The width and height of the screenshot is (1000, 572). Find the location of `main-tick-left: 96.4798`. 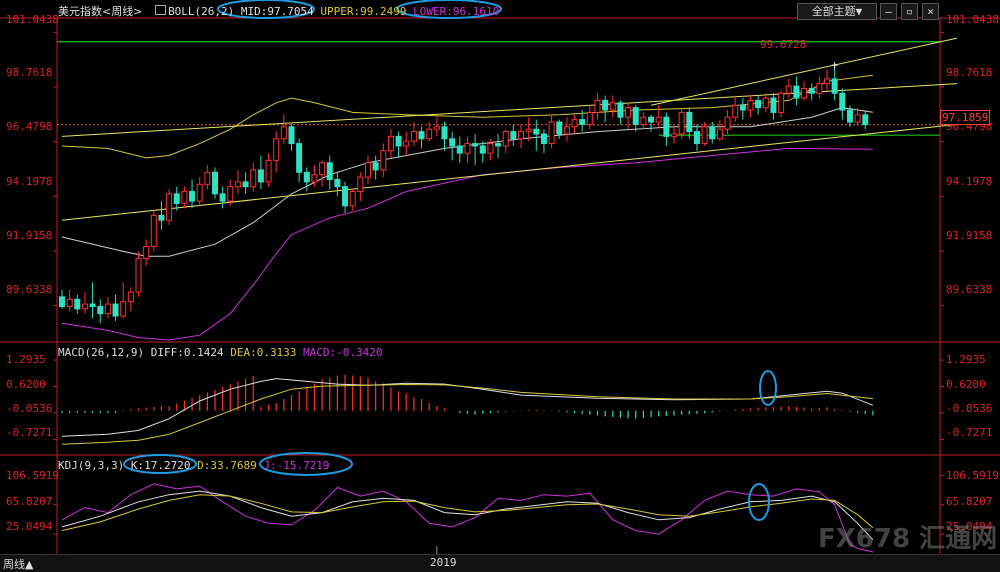

main-tick-left: 96.4798 is located at coordinates (29, 126).